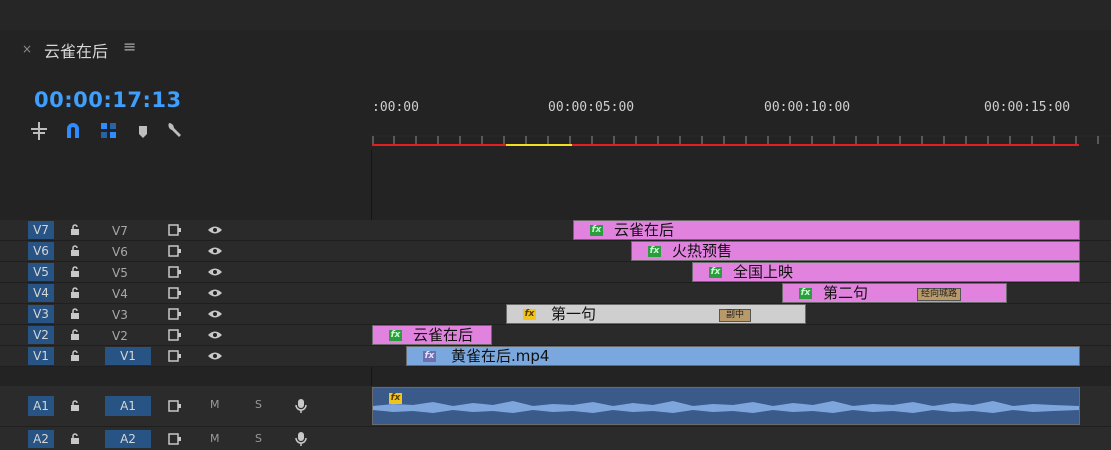  I want to click on panel-menu-icon: ≡, so click(129, 46).